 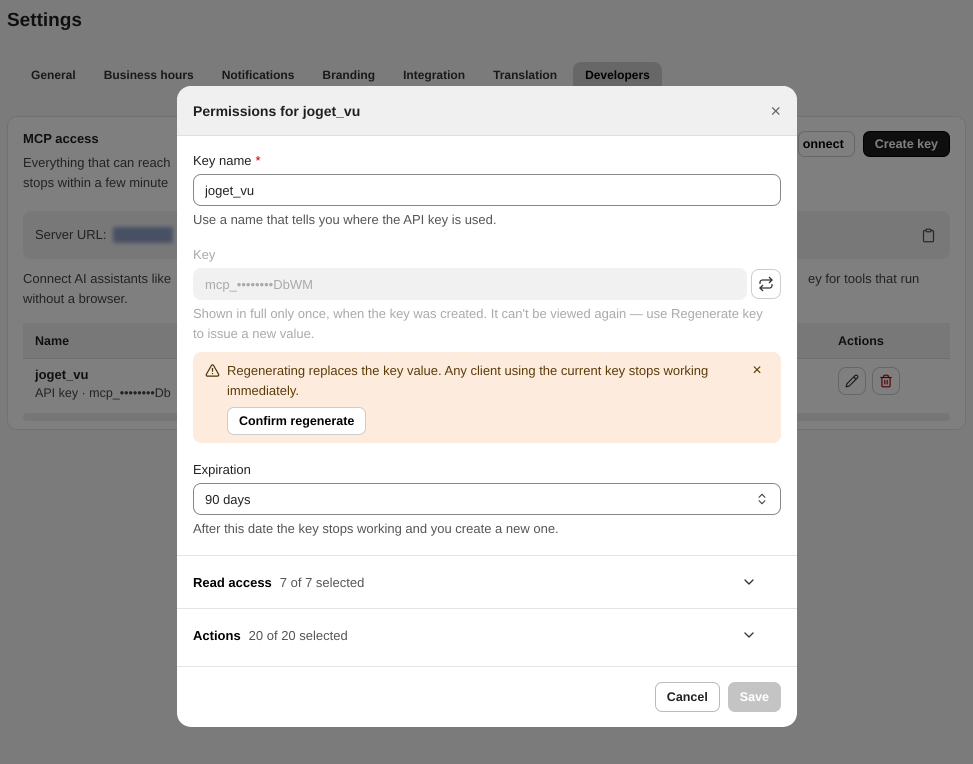 What do you see at coordinates (76, 299) in the screenshot?
I see `connect-text: without a browser.` at bounding box center [76, 299].